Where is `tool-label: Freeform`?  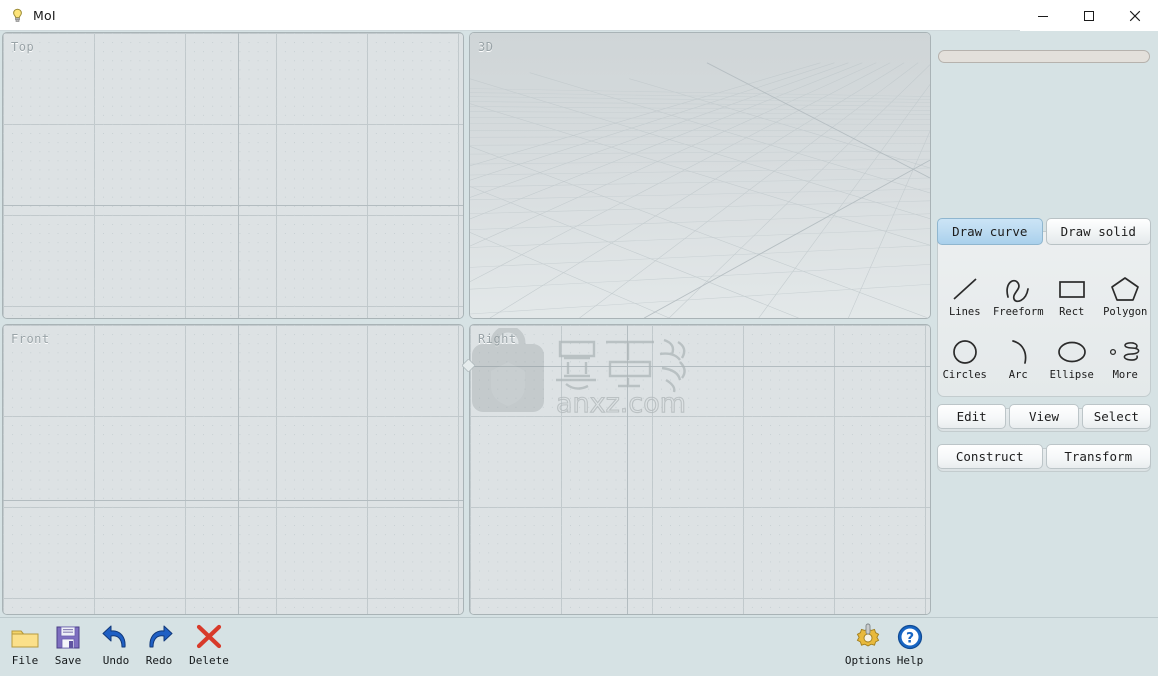
tool-label: Freeform is located at coordinates (1018, 312).